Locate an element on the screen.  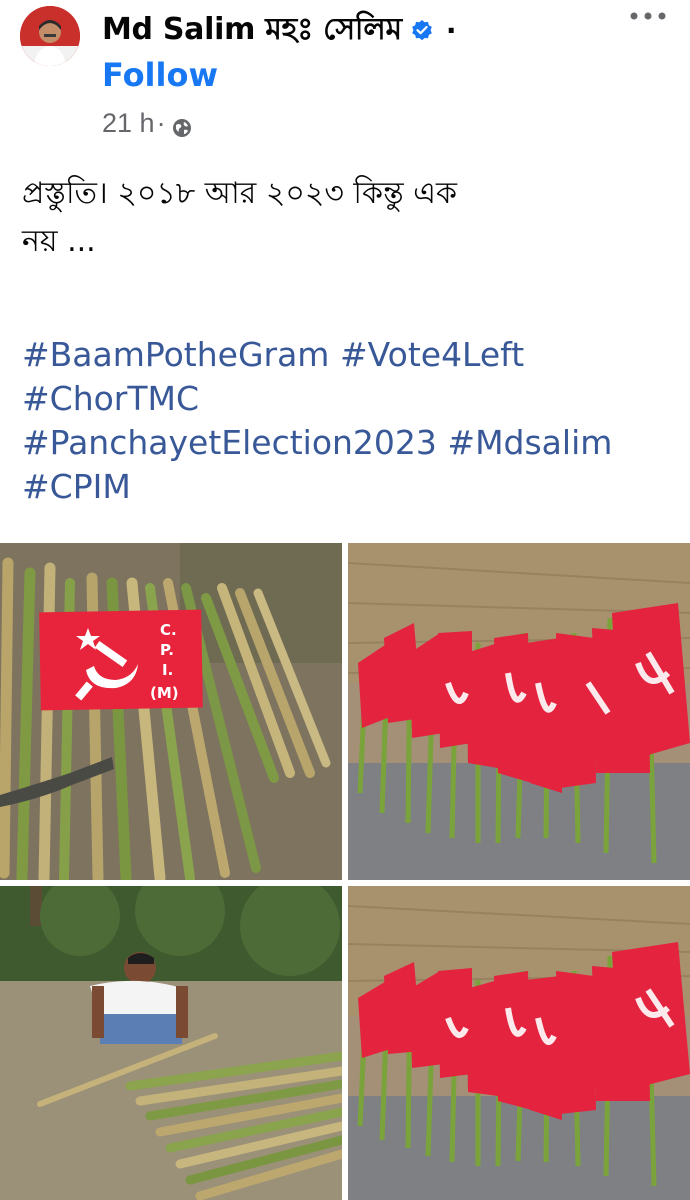
flag-text-line: (M) is located at coordinates (164, 693).